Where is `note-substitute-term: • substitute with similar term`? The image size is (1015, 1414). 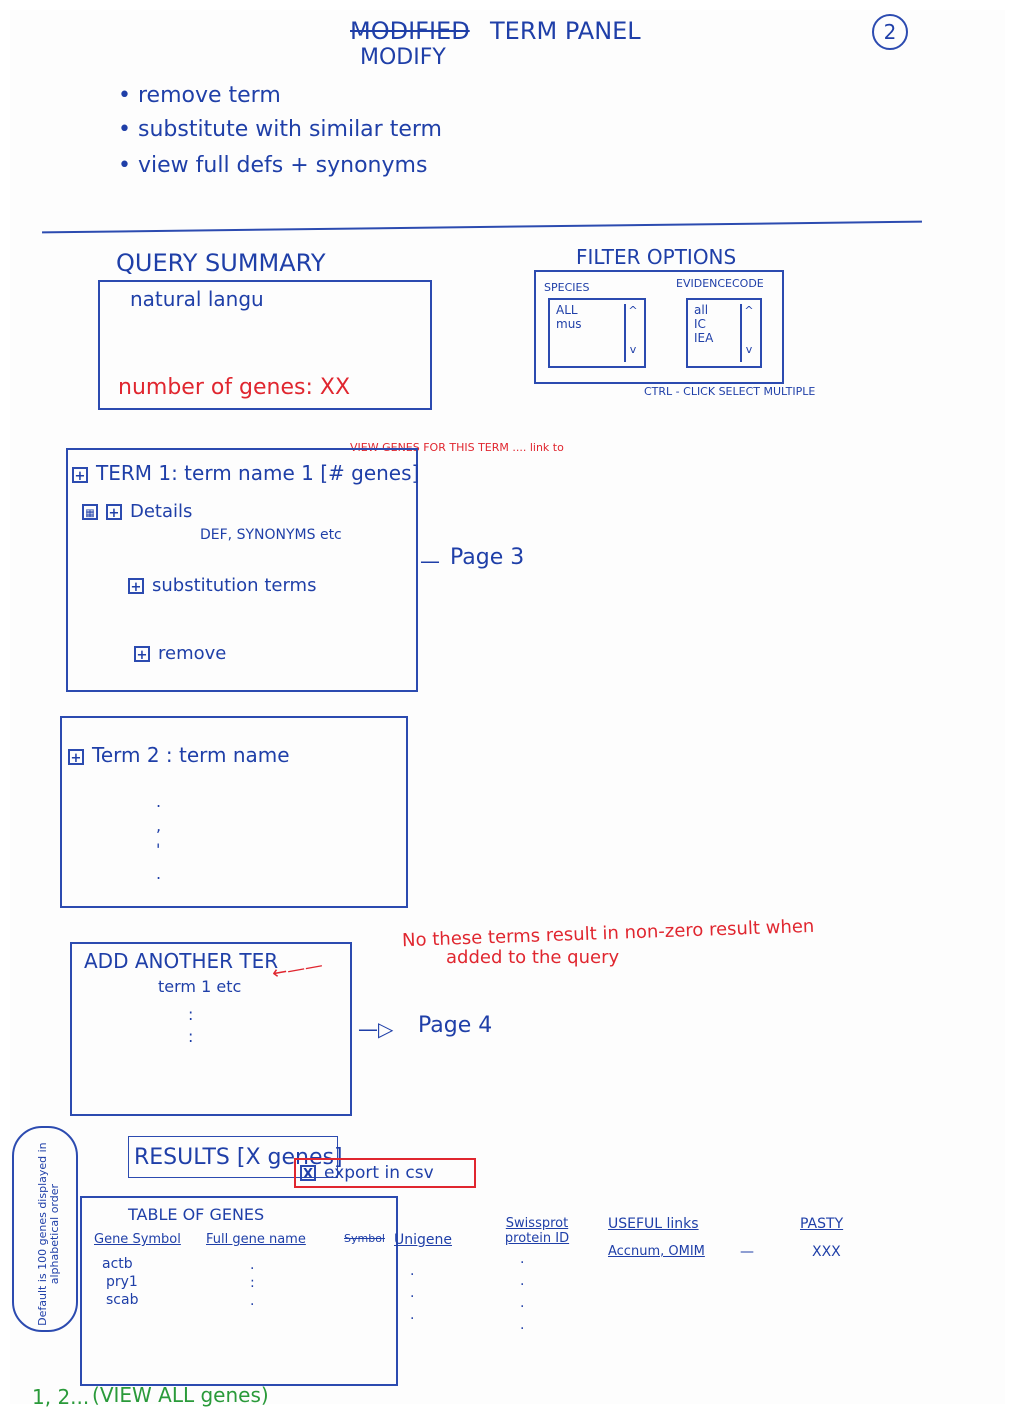 note-substitute-term: • substitute with similar term is located at coordinates (280, 129).